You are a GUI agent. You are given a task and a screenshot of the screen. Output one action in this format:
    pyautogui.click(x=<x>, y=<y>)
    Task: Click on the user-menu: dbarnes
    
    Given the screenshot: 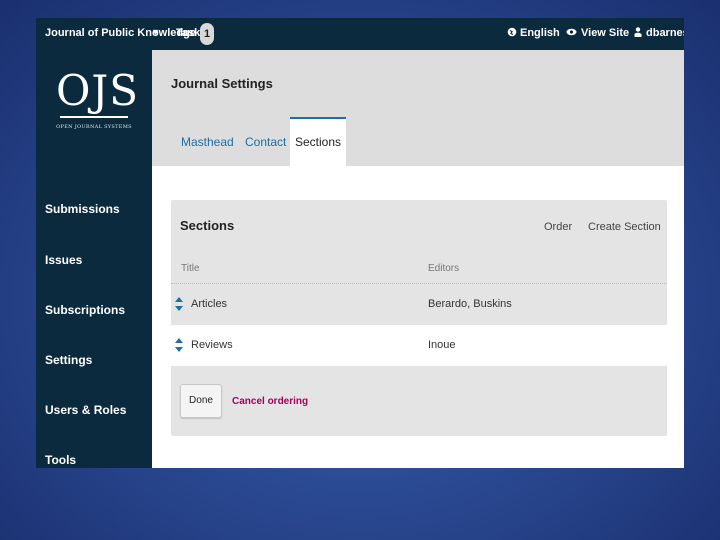 What is the action you would take?
    pyautogui.click(x=665, y=33)
    